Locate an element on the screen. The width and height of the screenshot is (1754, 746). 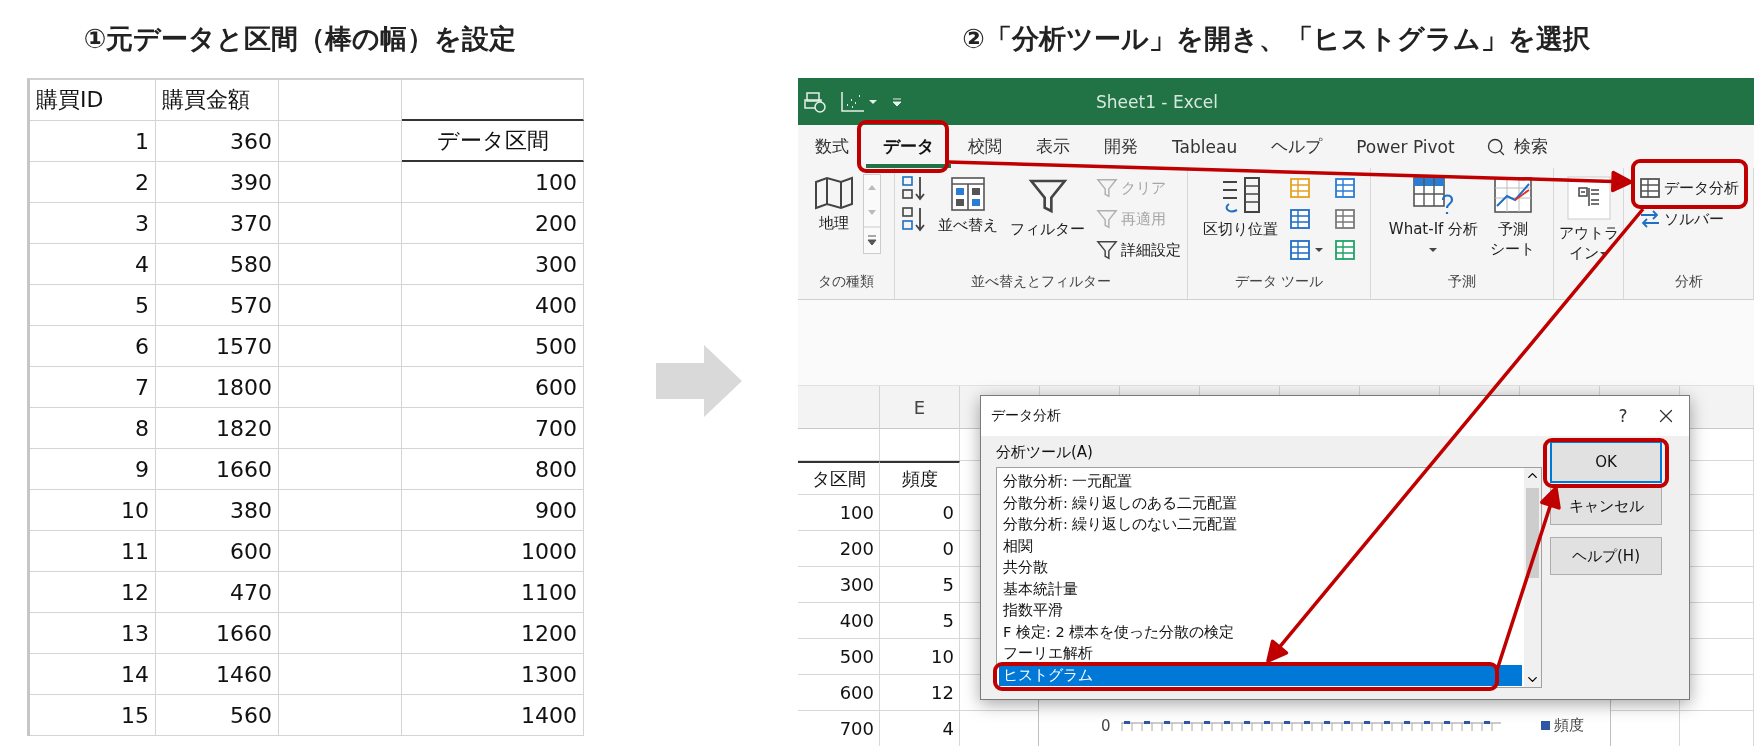
dialog-button: OK is located at coordinates (1606, 462).